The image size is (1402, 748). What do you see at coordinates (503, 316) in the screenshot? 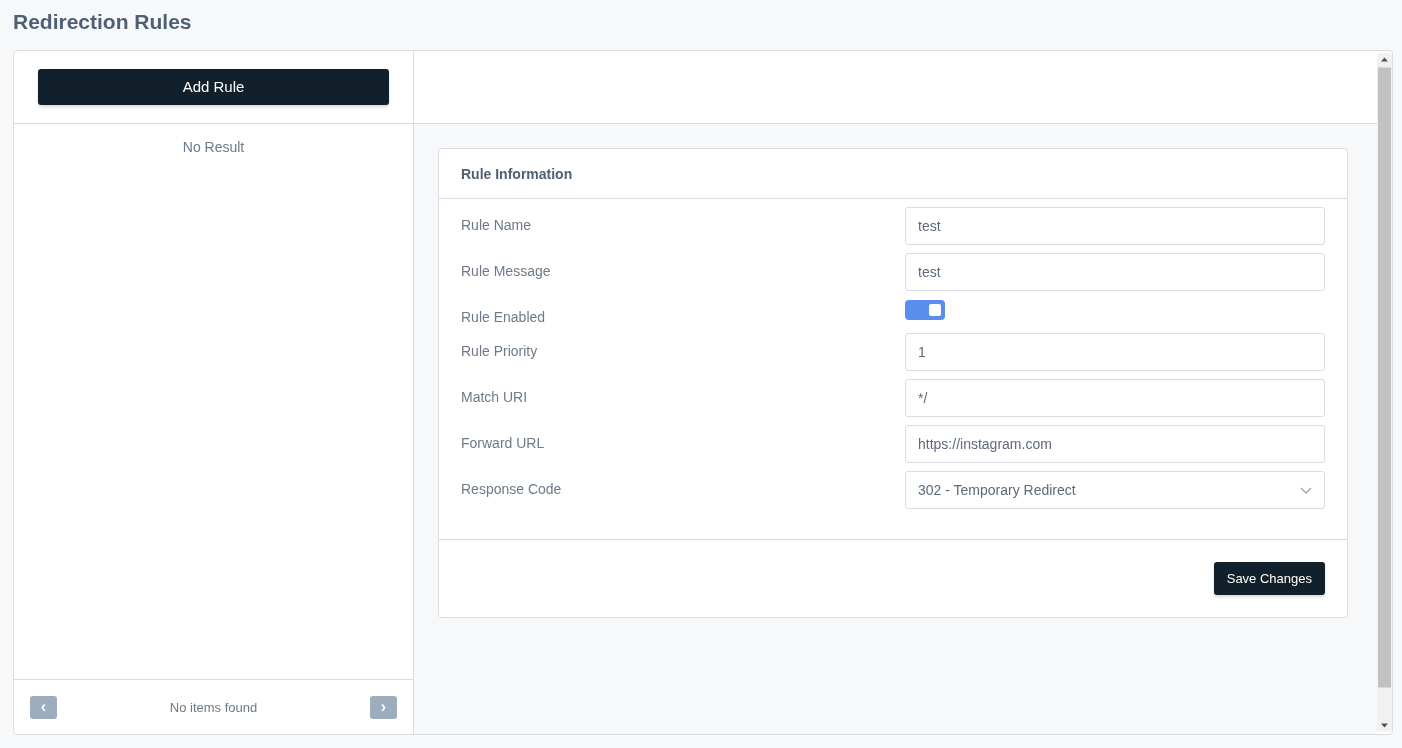
I see `field-label: Rule Enabled` at bounding box center [503, 316].